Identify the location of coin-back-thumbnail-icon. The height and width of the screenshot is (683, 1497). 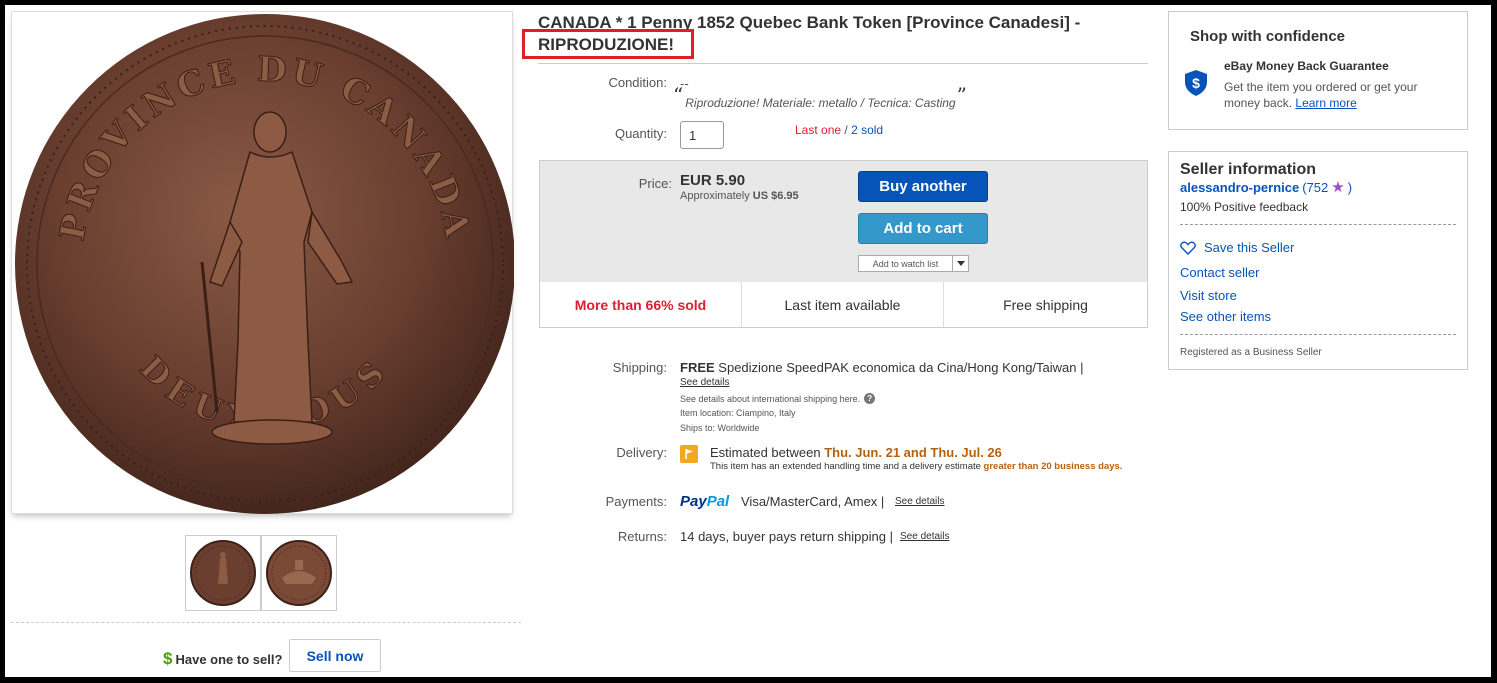
(299, 573).